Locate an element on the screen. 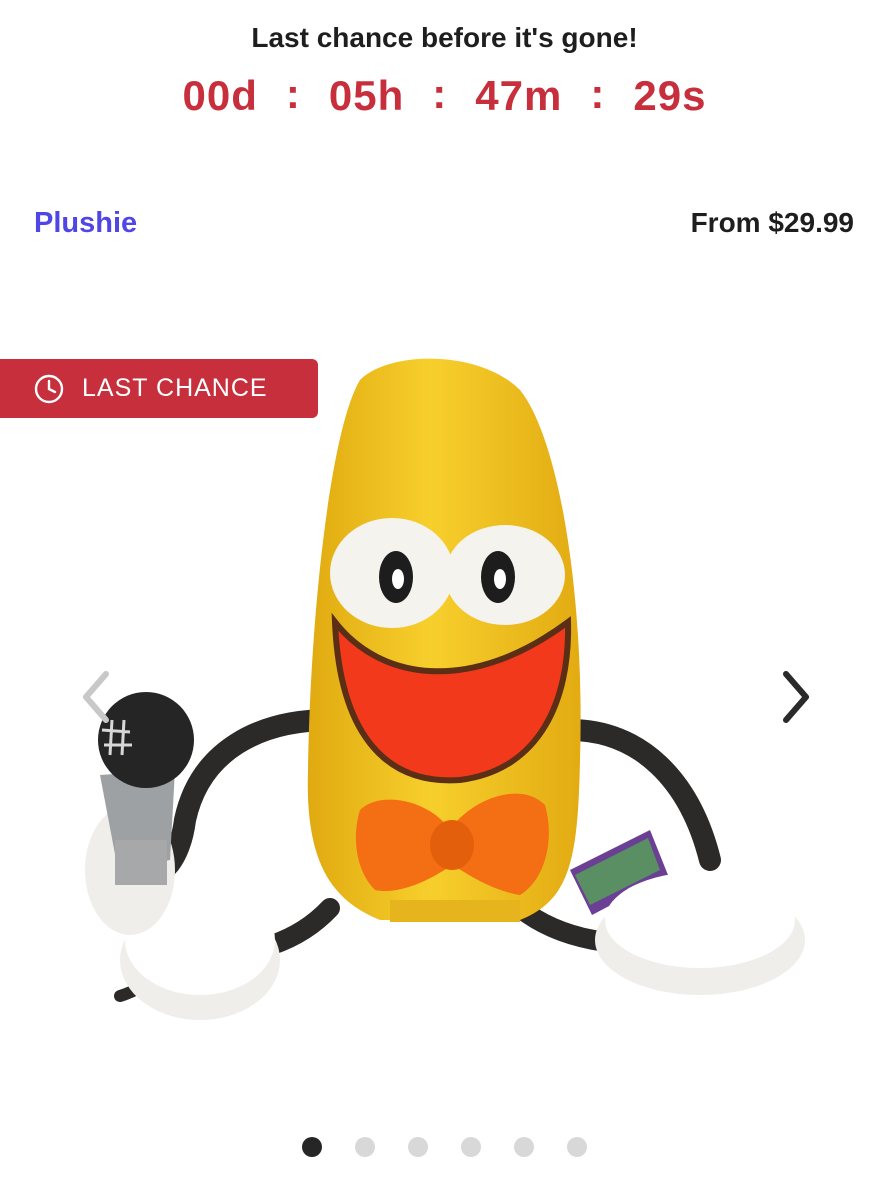 The height and width of the screenshot is (1200, 889). gallery-next-button is located at coordinates (794, 697).